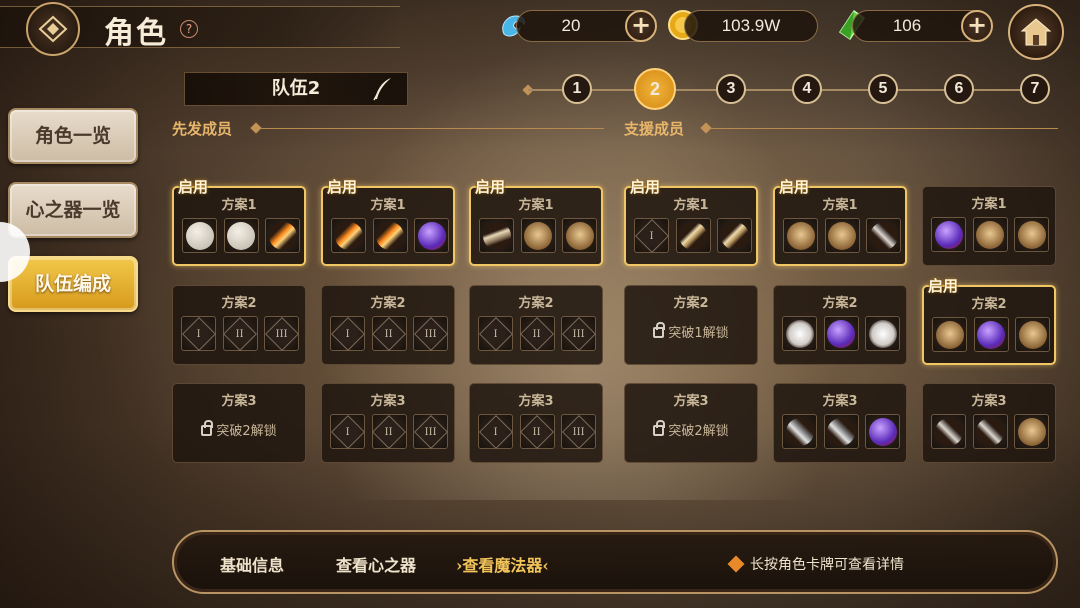  I want to click on team-step-3: 3, so click(731, 89).